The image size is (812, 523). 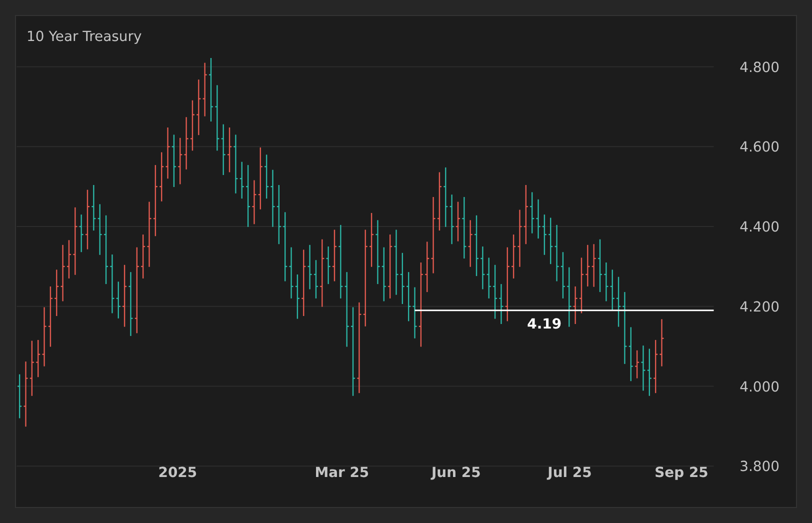 What do you see at coordinates (456, 473) in the screenshot?
I see `x-axis-label: Jun 25` at bounding box center [456, 473].